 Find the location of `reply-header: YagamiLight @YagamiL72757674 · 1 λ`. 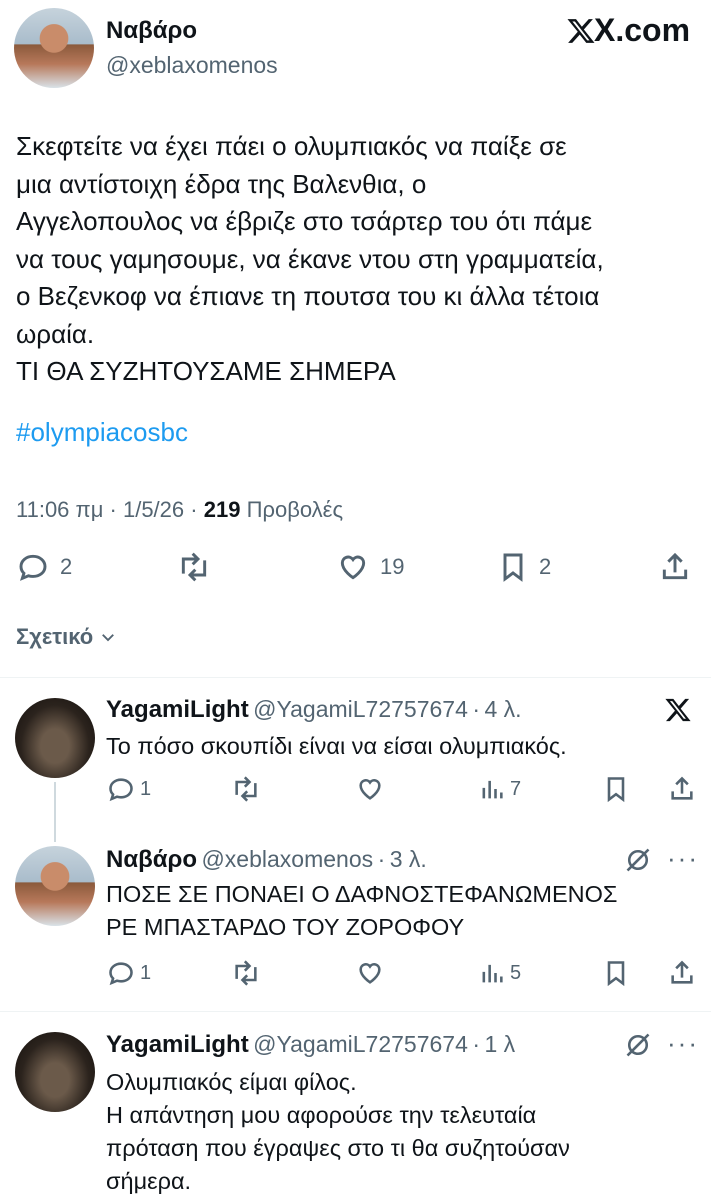

reply-header: YagamiLight @YagamiL72757674 · 1 λ is located at coordinates (310, 1045).